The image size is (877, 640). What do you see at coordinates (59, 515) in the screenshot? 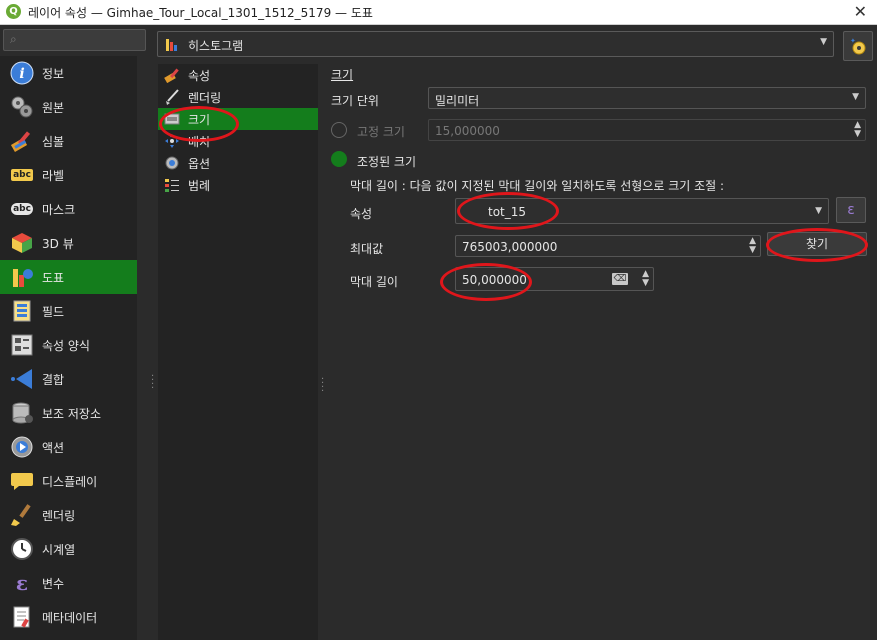
I see `sidebar-item-label: 렌더링` at bounding box center [59, 515].